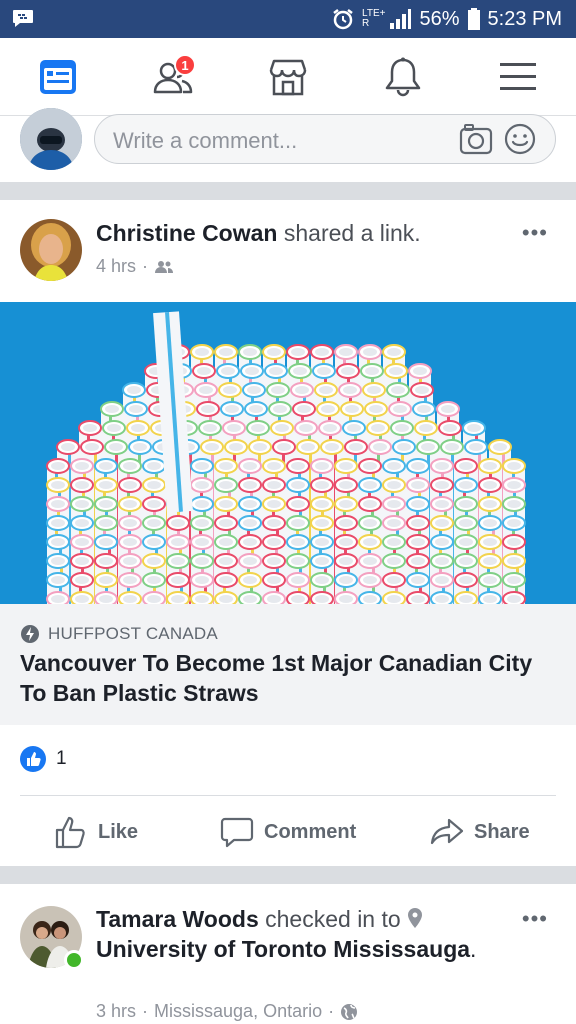 The height and width of the screenshot is (1024, 576). What do you see at coordinates (343, 19) in the screenshot?
I see `alarm-icon` at bounding box center [343, 19].